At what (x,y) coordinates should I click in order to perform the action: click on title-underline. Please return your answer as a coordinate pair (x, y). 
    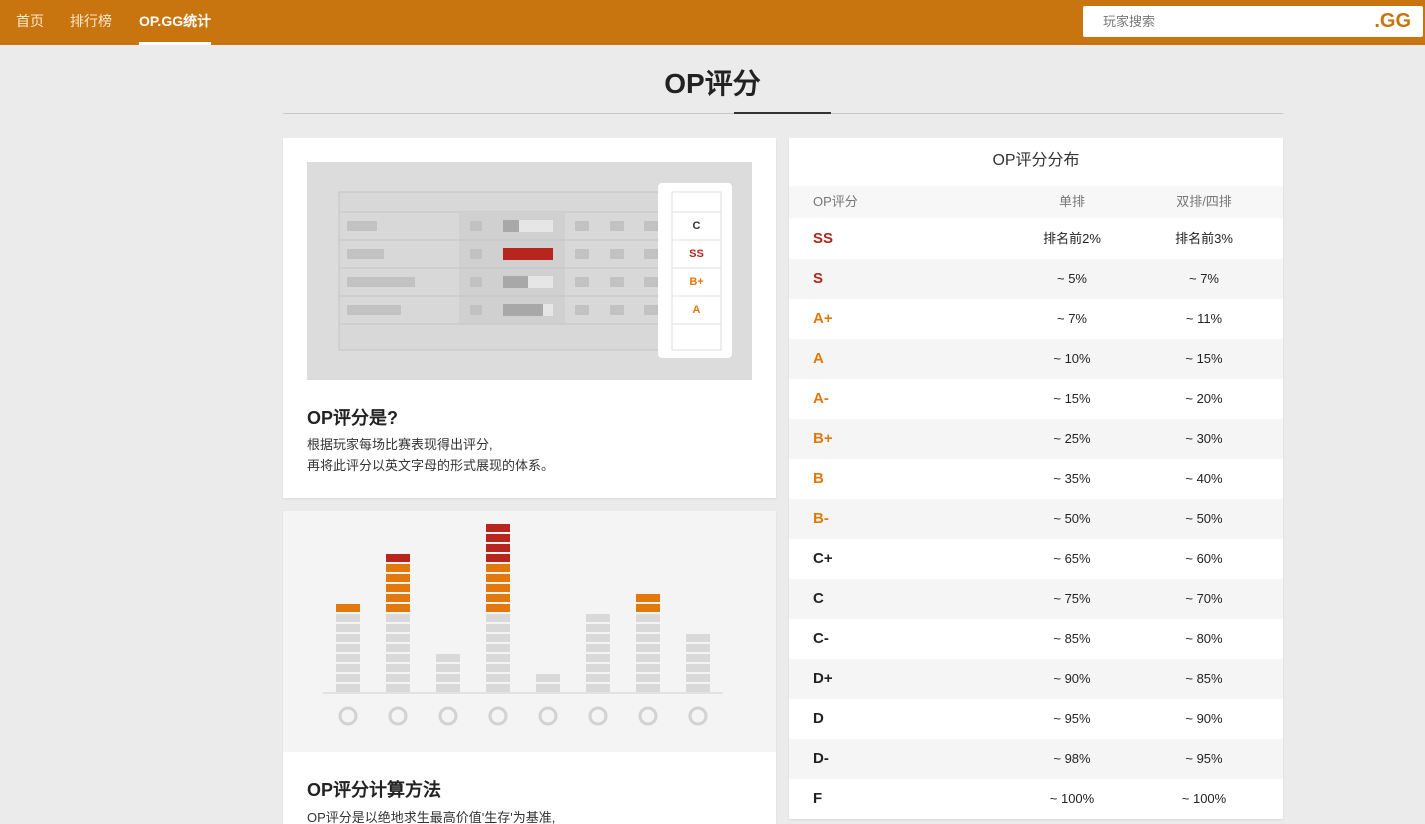
    Looking at the image, I should click on (782, 113).